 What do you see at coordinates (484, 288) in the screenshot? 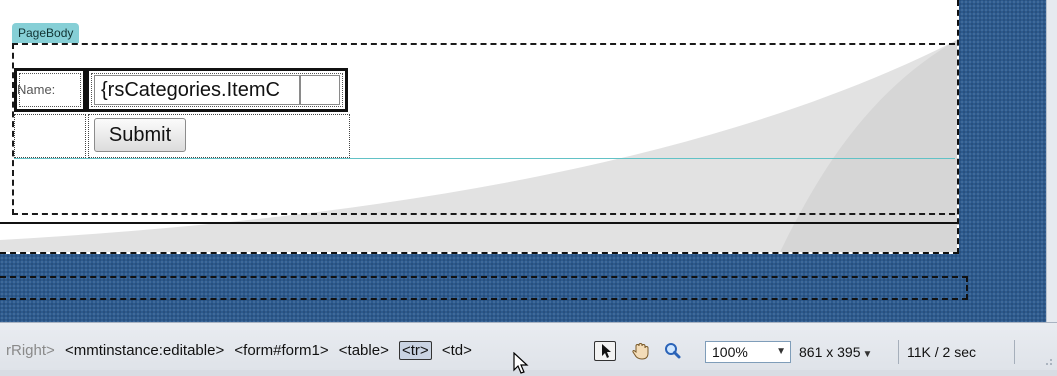
I see `lower-dashed-region` at bounding box center [484, 288].